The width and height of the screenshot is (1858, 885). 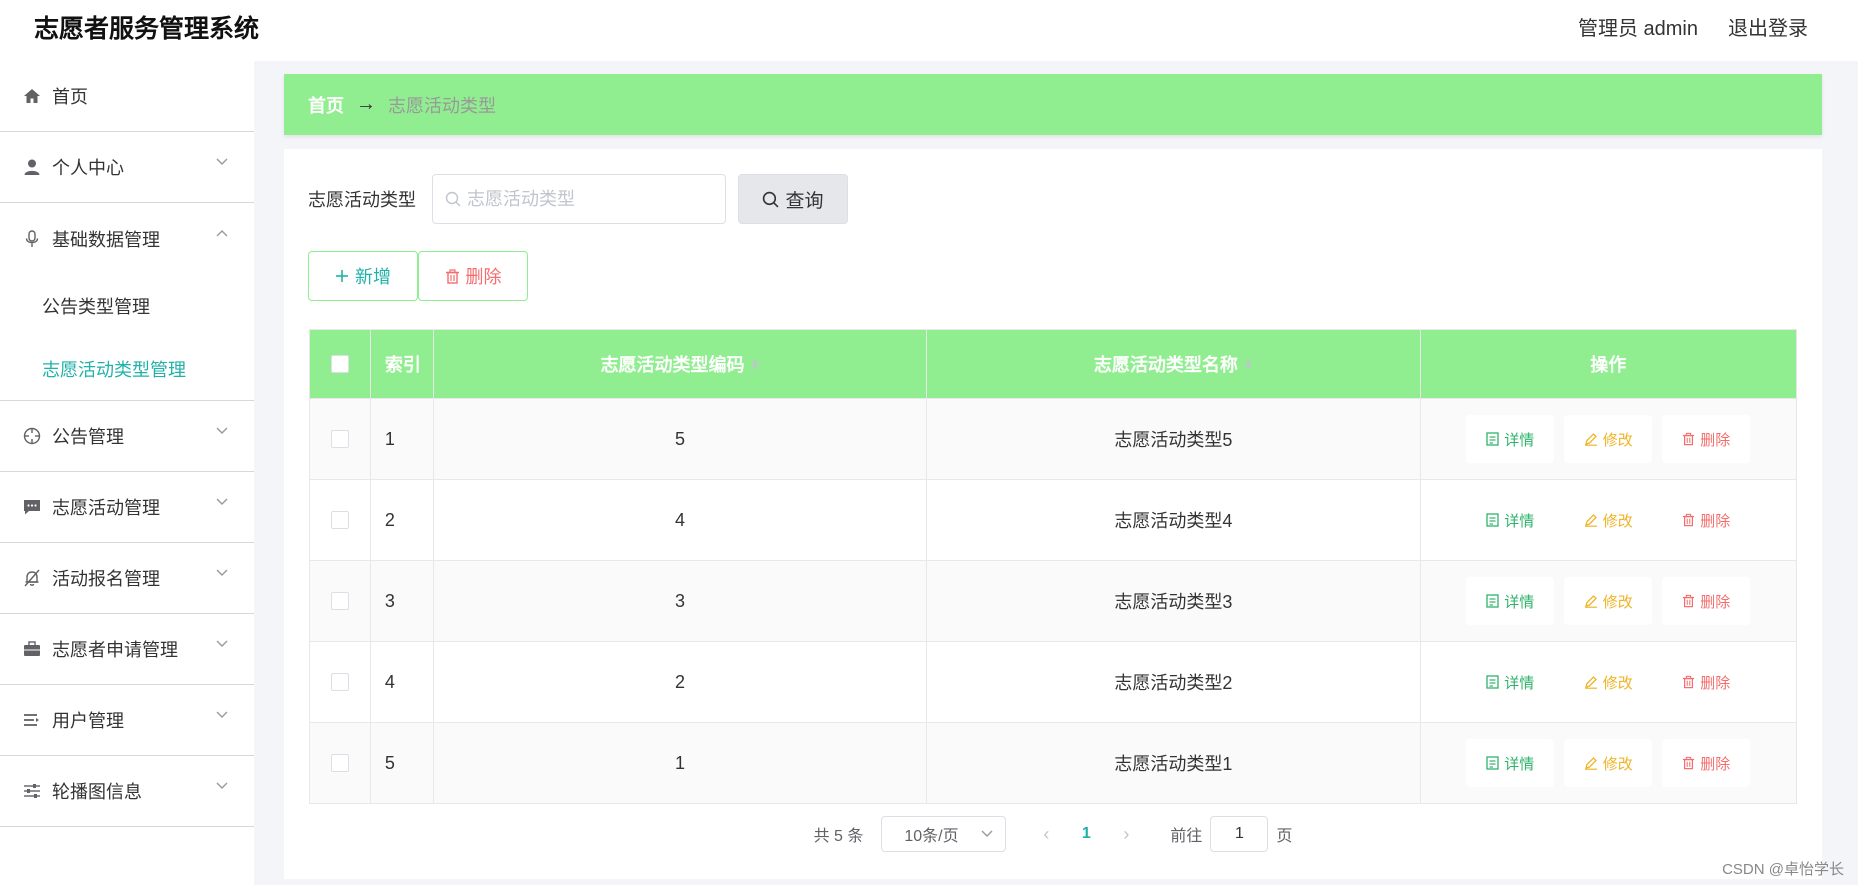 What do you see at coordinates (1768, 26) in the screenshot?
I see `logout-link: 退出登录` at bounding box center [1768, 26].